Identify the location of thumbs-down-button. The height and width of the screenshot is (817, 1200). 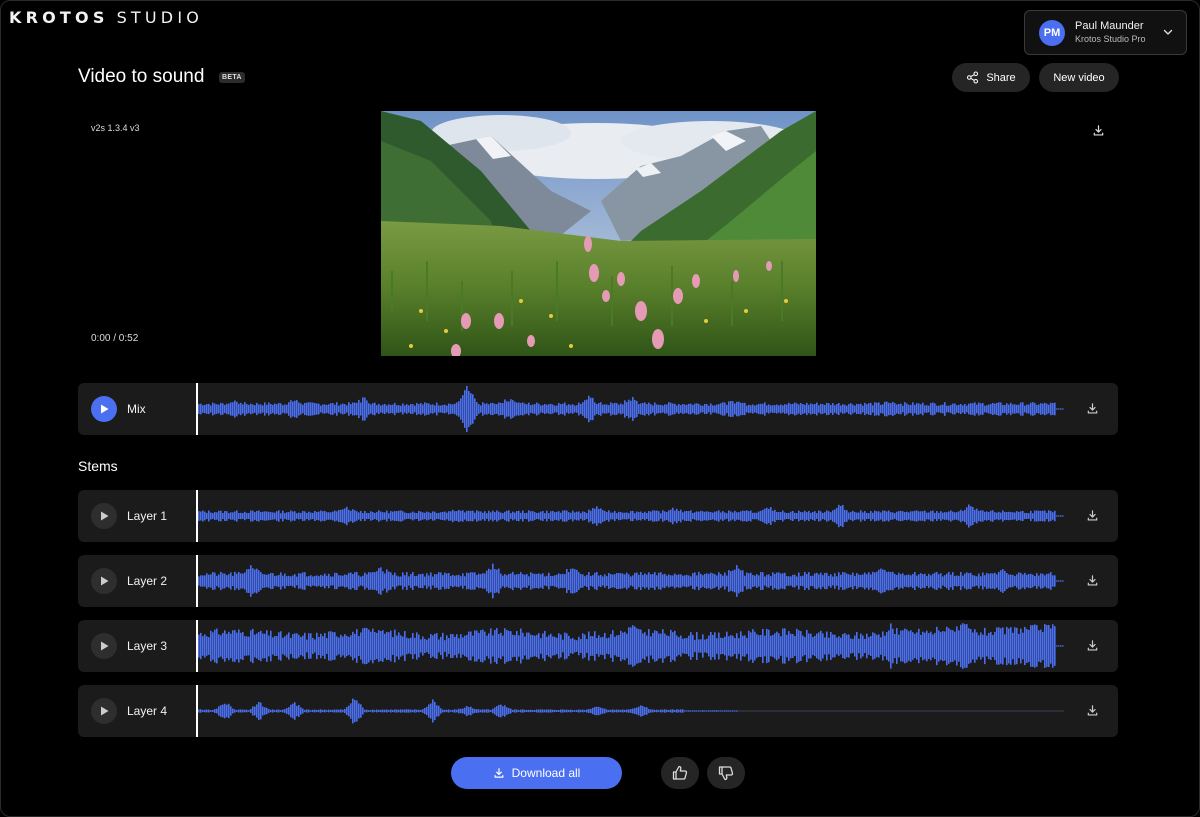
(726, 773).